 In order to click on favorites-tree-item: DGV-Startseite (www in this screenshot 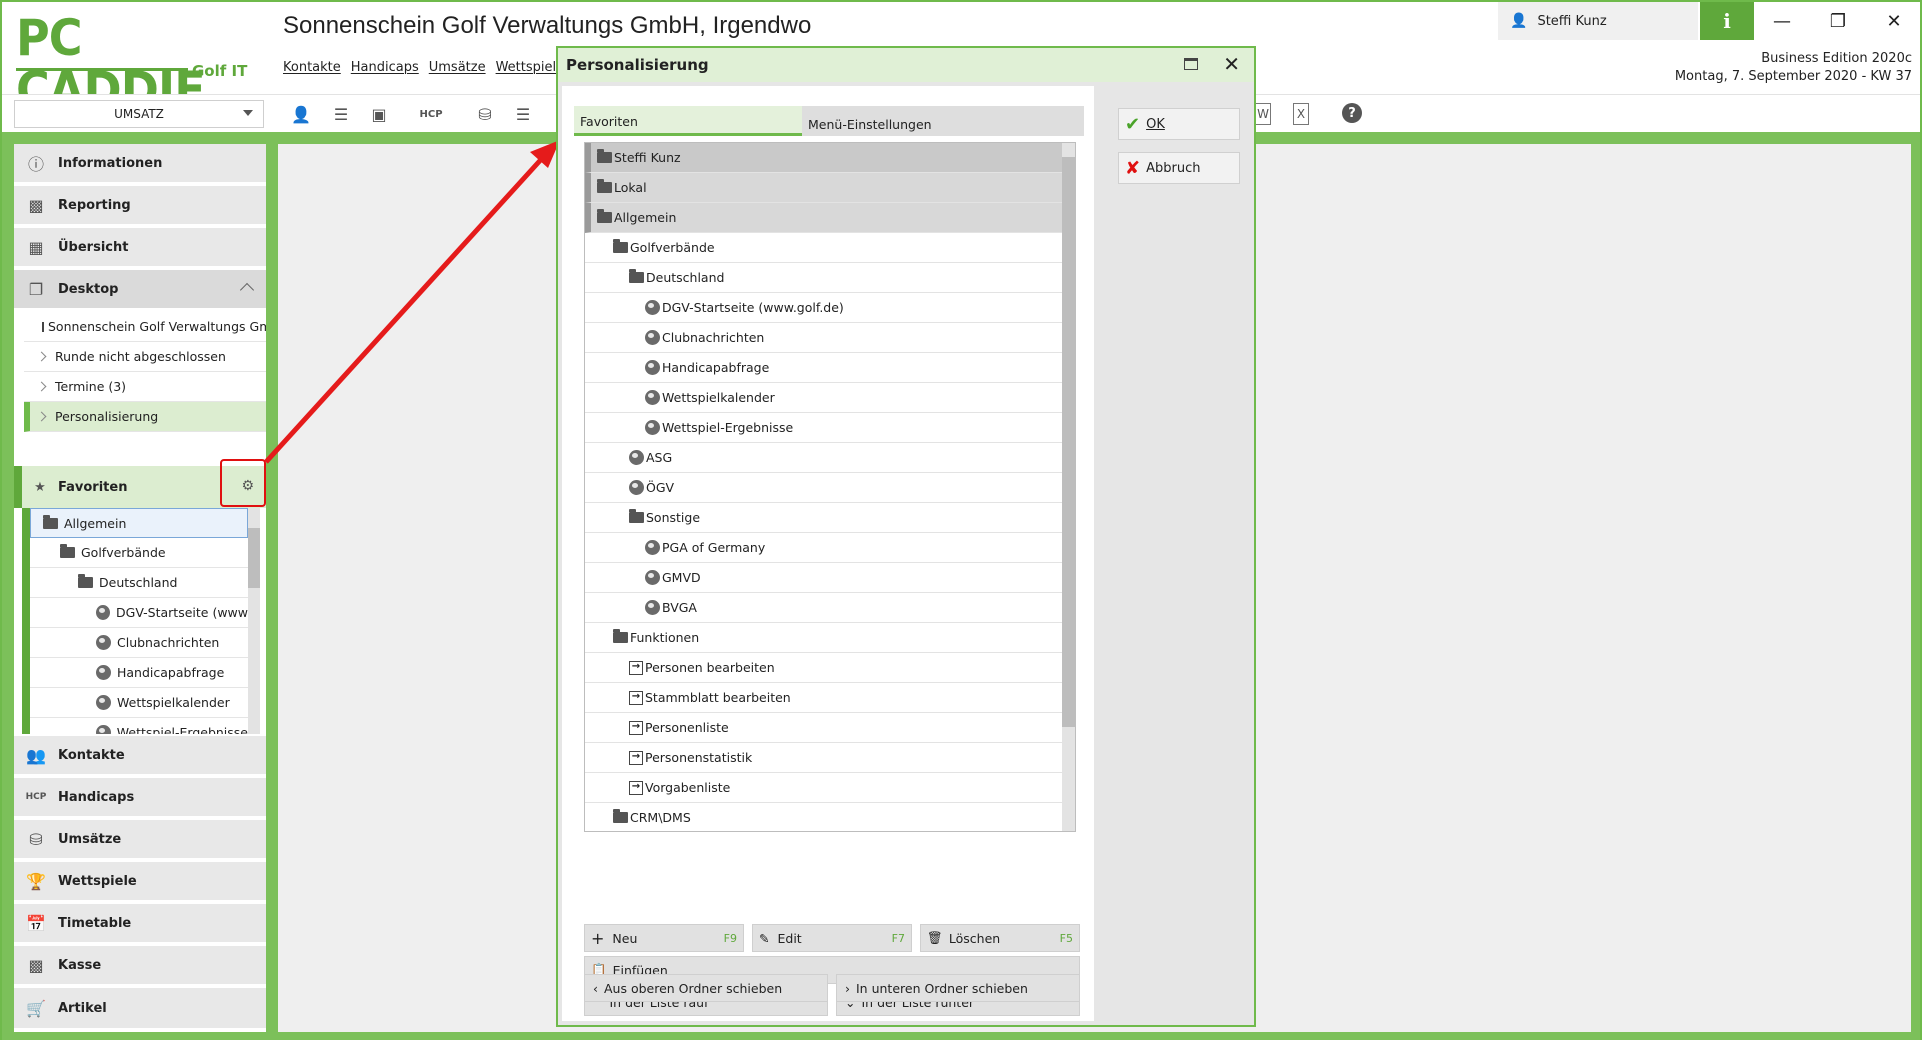, I will do `click(139, 613)`.